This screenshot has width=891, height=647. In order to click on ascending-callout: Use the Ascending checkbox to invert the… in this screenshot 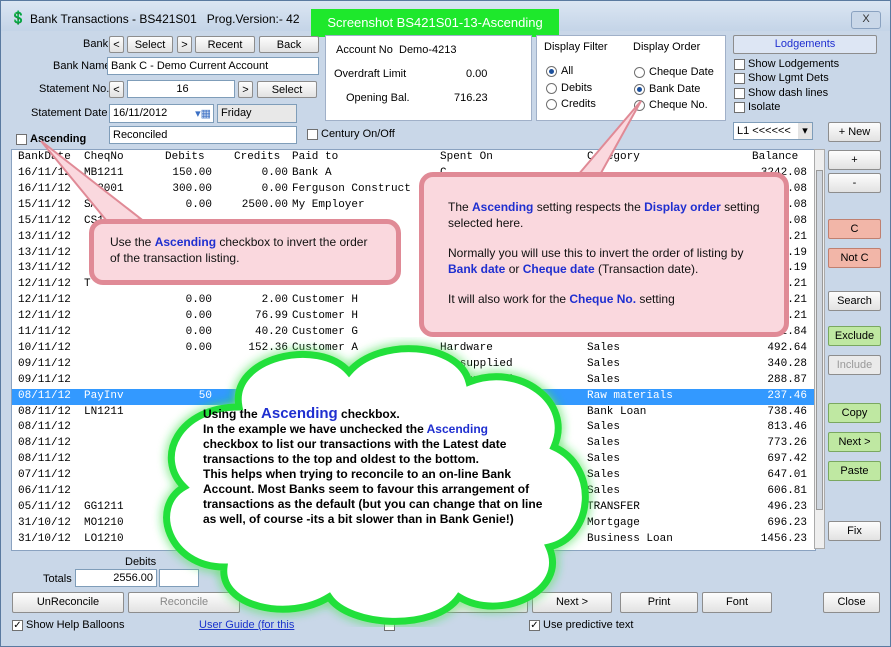, I will do `click(245, 252)`.